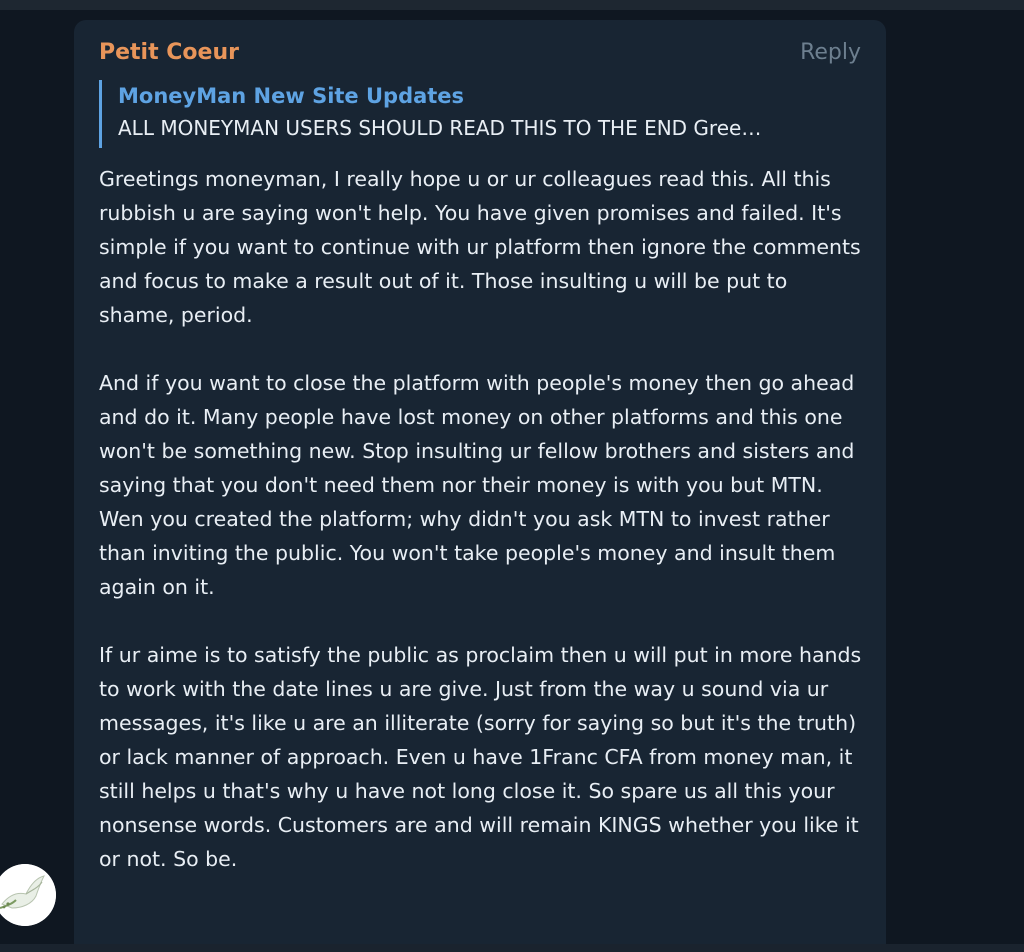  What do you see at coordinates (830, 53) in the screenshot?
I see `reply-button: Reply` at bounding box center [830, 53].